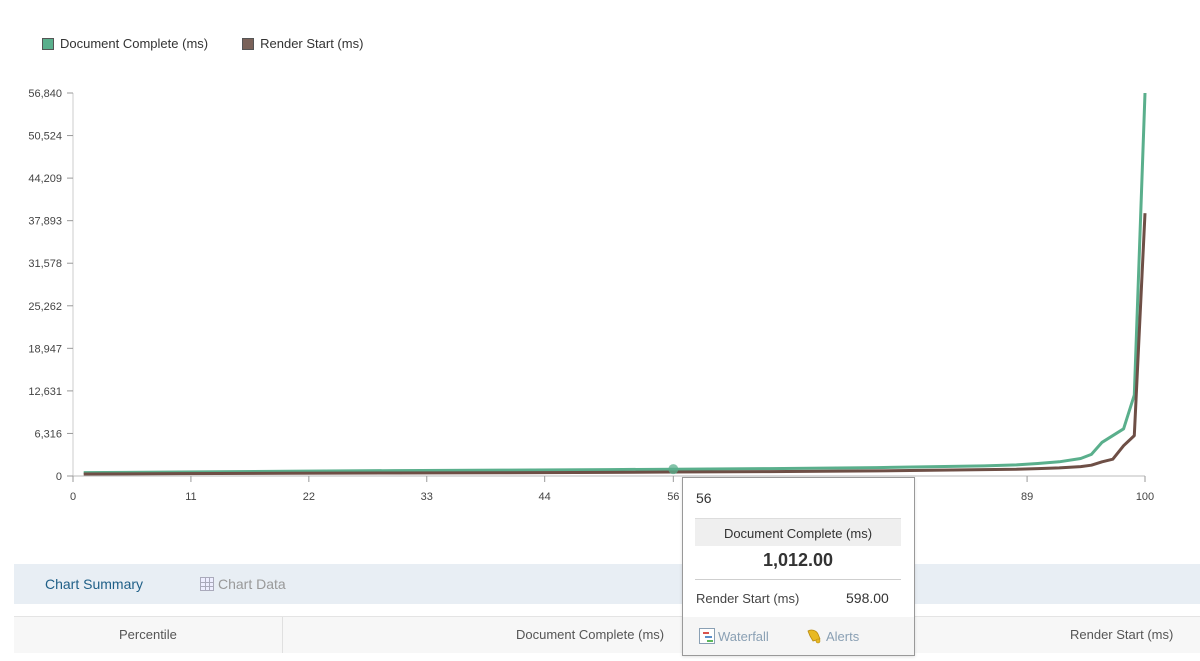 The image size is (1200, 661). What do you see at coordinates (867, 598) in the screenshot?
I see `tooltip-render-start-value: 598.00` at bounding box center [867, 598].